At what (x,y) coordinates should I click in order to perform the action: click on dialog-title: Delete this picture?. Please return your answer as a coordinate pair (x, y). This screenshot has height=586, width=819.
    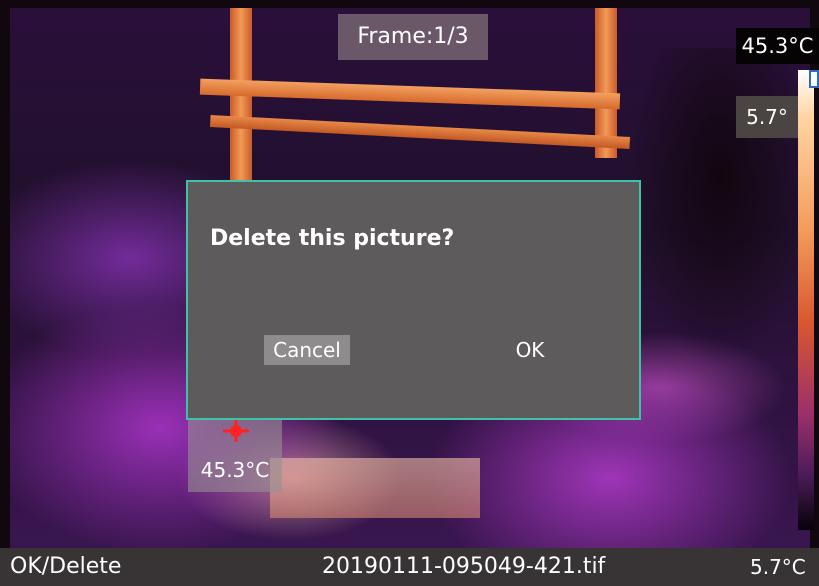
    Looking at the image, I should click on (332, 238).